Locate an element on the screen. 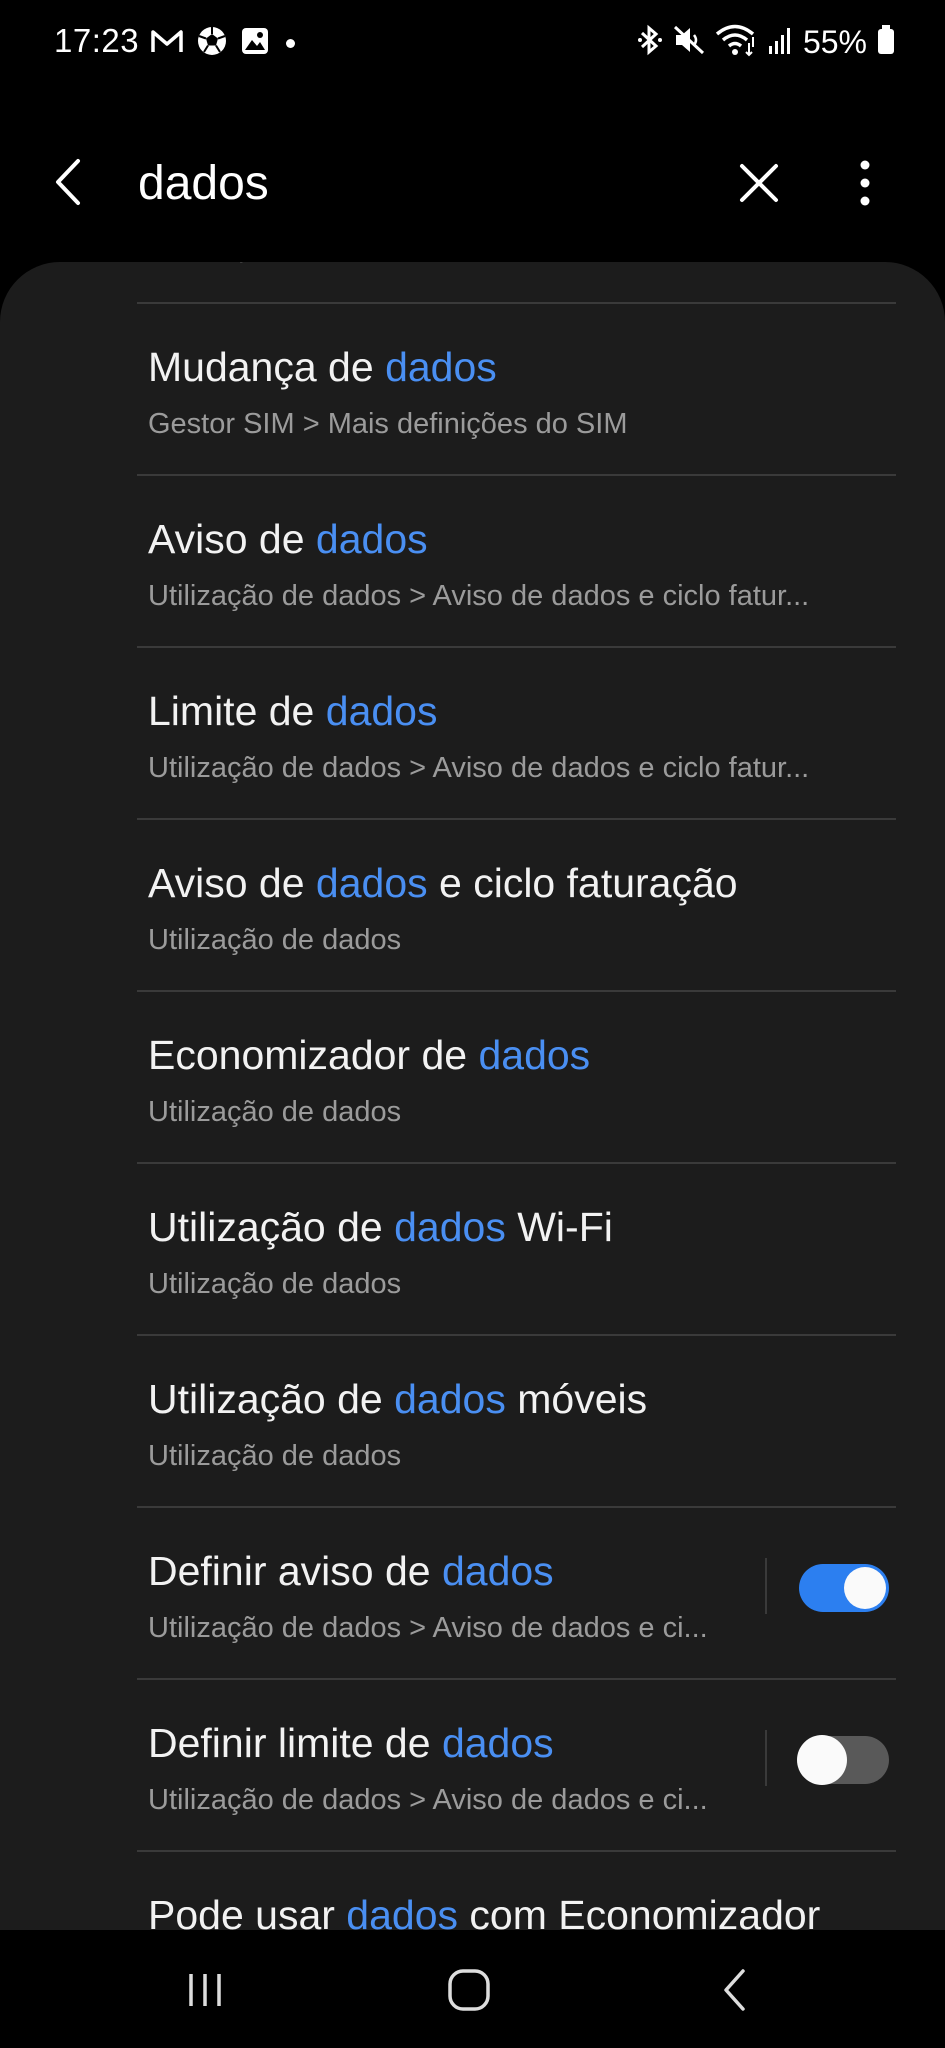  result-title: Utilização de dados Wi-Fi is located at coordinates (380, 1227).